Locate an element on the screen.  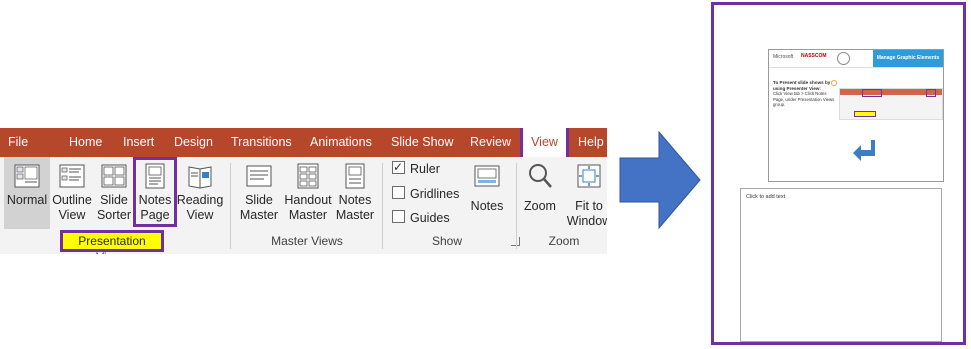
view-tab-highlight is located at coordinates (544, 144).